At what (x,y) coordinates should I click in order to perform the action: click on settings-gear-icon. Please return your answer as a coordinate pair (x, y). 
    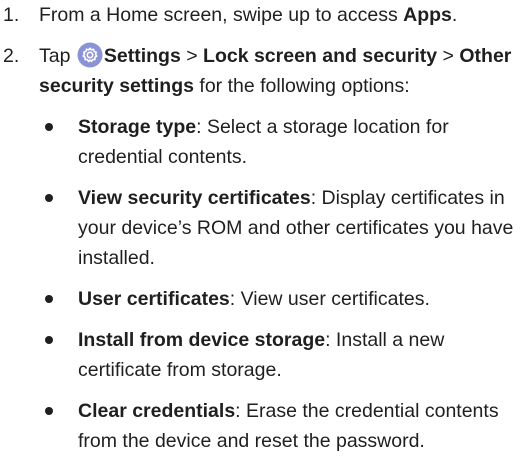
    Looking at the image, I should click on (90, 55).